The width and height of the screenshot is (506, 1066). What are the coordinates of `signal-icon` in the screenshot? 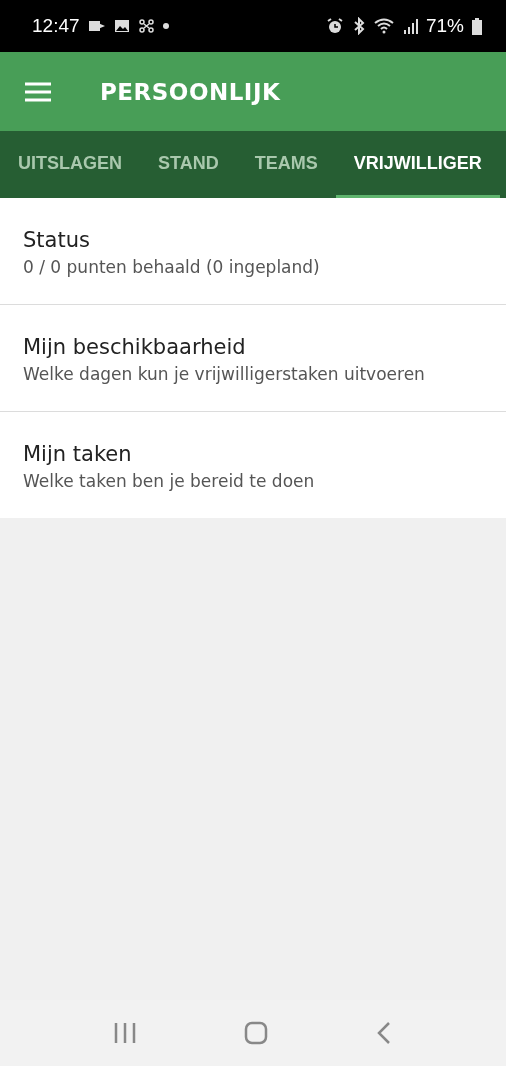 It's located at (410, 26).